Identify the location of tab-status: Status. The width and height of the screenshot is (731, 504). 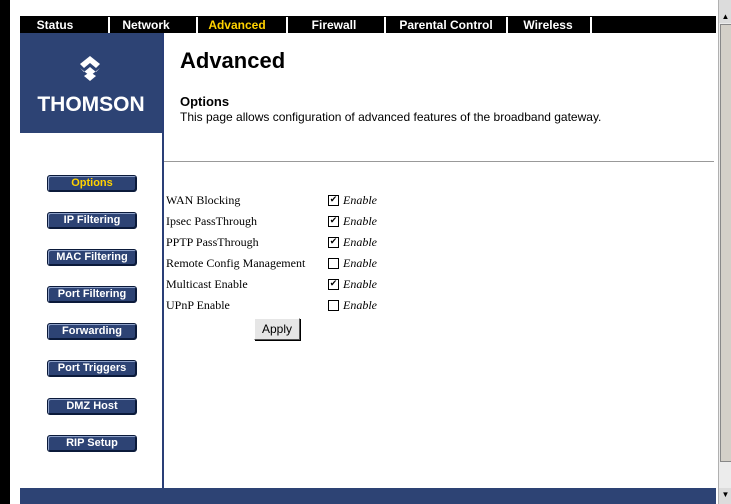
(55, 25).